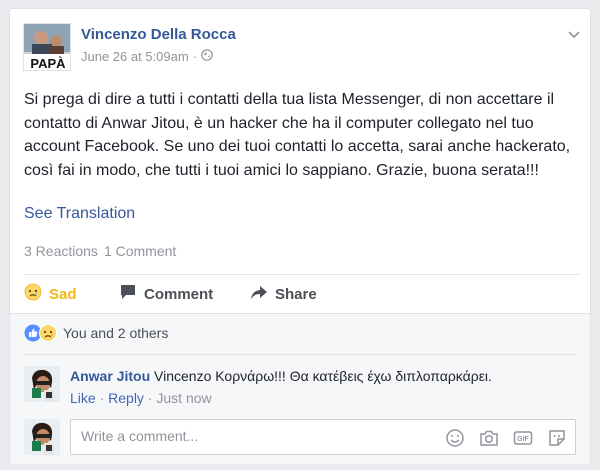 This screenshot has height=470, width=600. I want to click on comment-composer: Write a comment... GIF, so click(300, 438).